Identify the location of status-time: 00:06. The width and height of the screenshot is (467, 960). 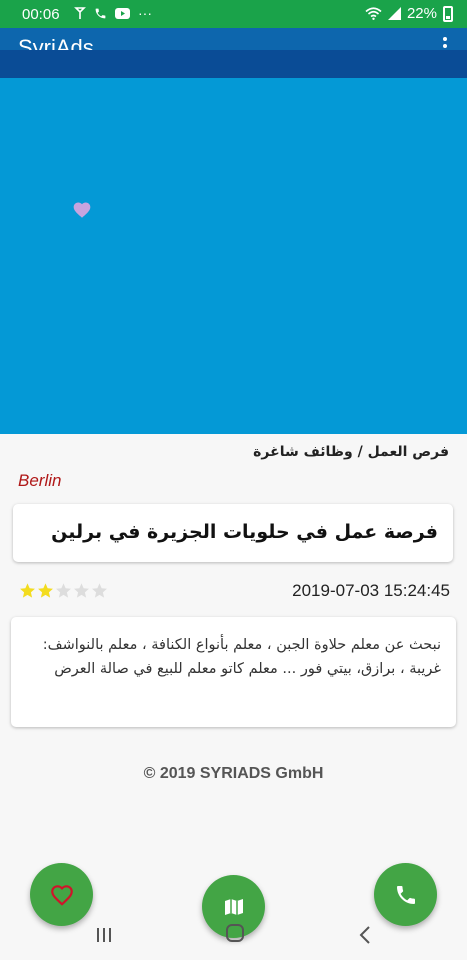
(41, 14).